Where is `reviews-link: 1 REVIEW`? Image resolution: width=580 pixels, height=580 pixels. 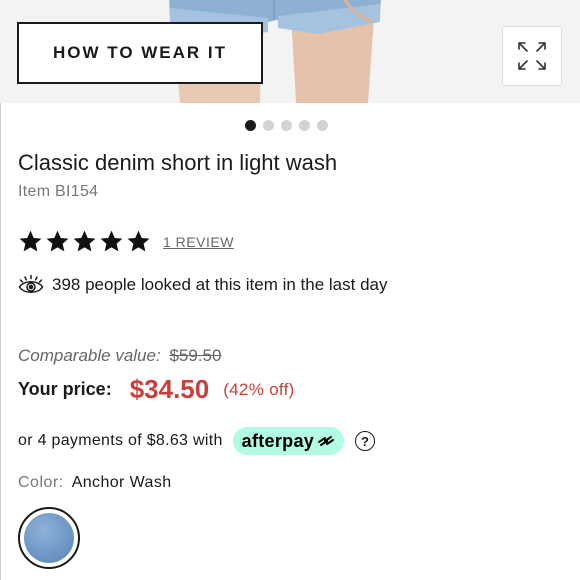
reviews-link: 1 REVIEW is located at coordinates (198, 242).